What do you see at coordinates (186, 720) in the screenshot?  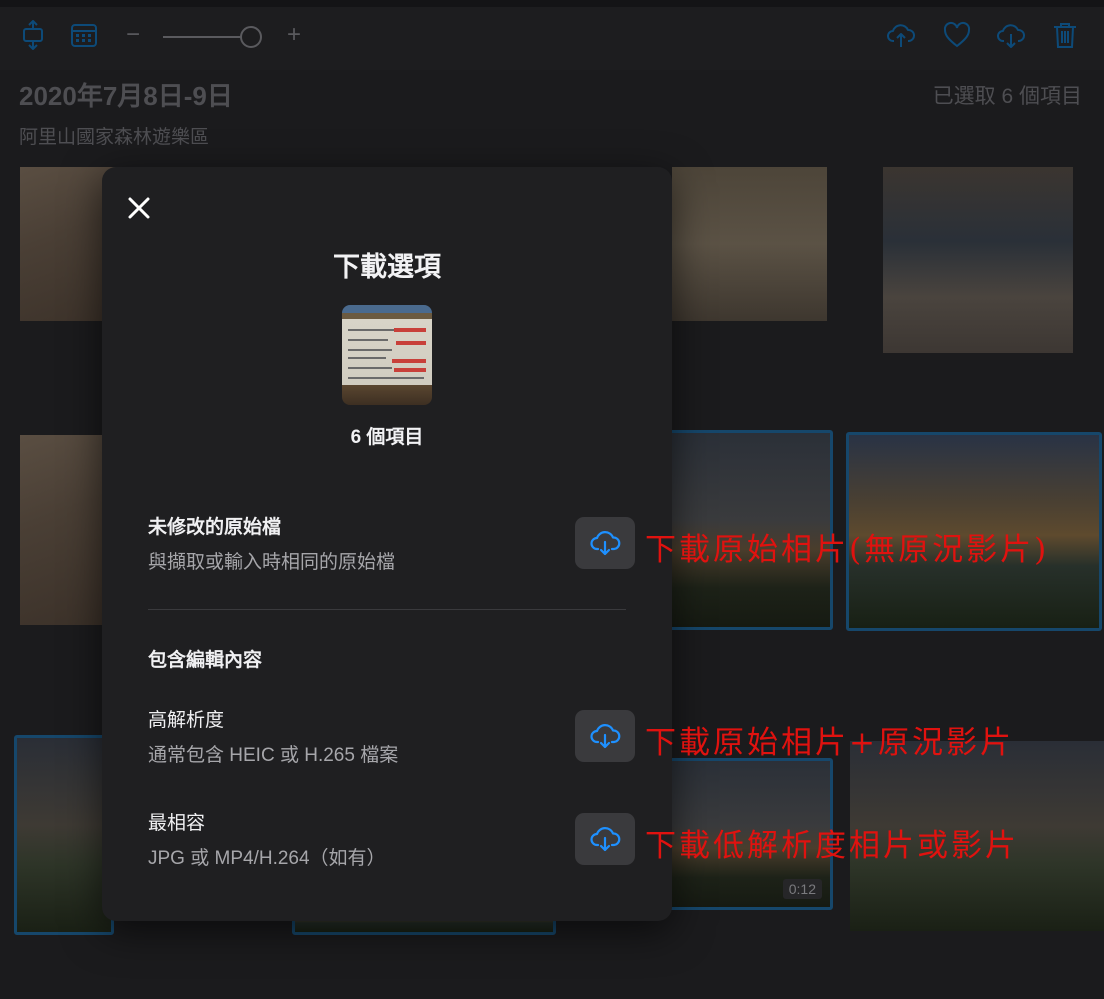 I see `option-title-high-res: 高解析度` at bounding box center [186, 720].